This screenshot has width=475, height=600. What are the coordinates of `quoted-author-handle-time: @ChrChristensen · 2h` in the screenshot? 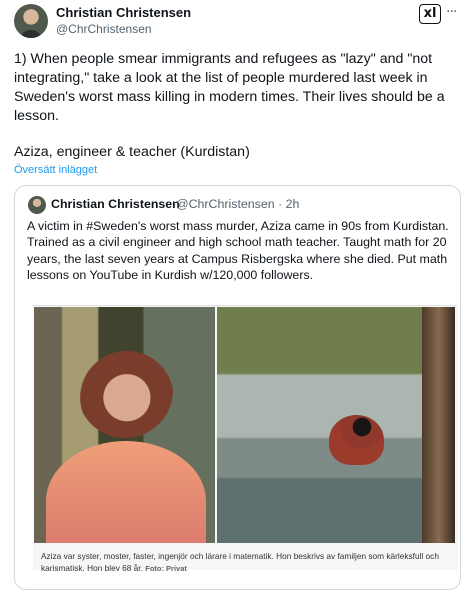 It's located at (237, 204).